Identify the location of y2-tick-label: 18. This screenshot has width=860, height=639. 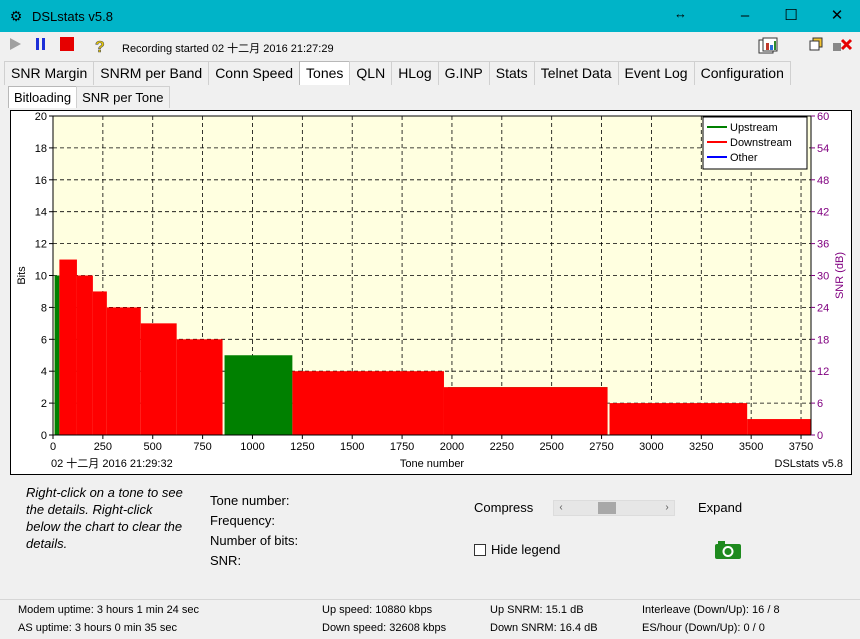
(823, 340).